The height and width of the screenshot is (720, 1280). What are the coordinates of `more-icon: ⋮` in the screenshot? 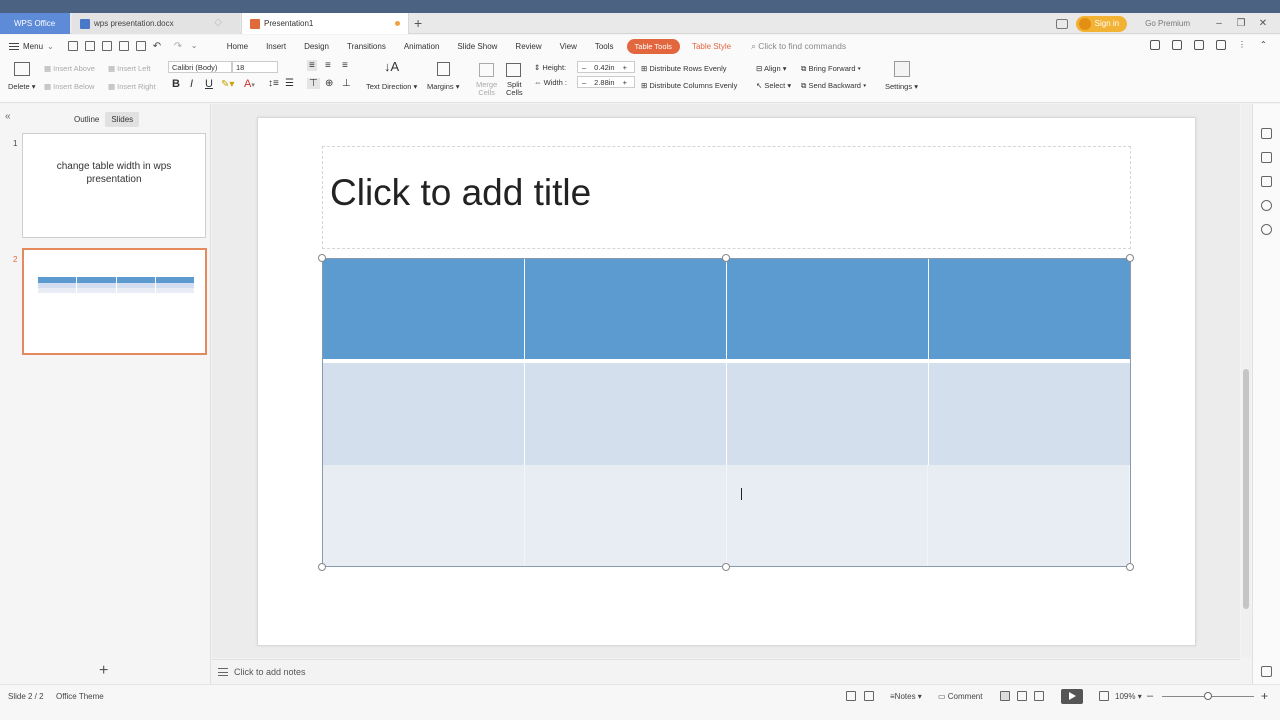 It's located at (1243, 45).